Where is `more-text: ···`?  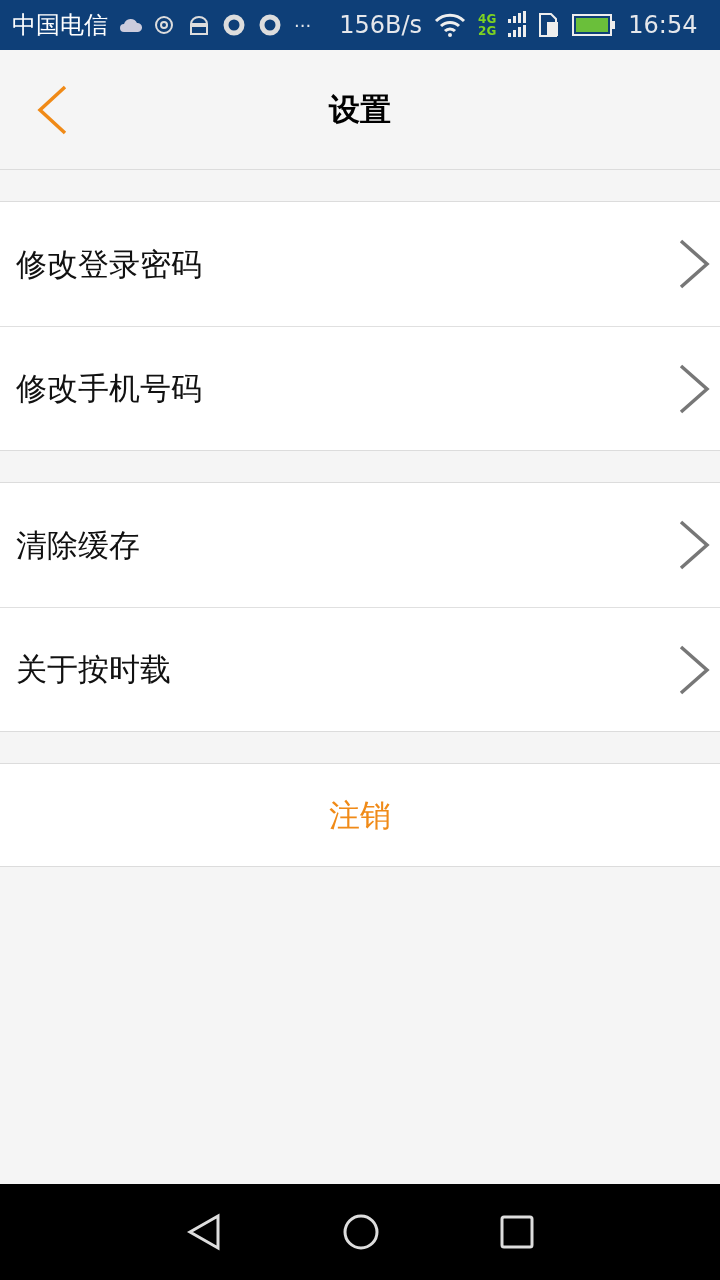 more-text: ··· is located at coordinates (303, 25).